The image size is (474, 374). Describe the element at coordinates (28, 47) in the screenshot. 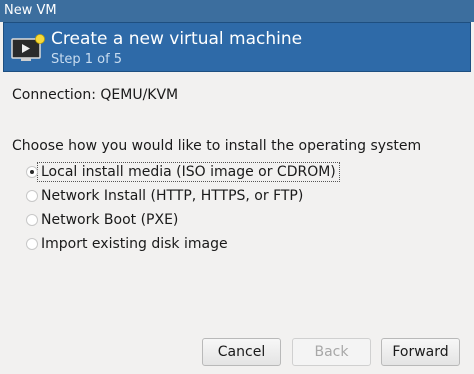

I see `monitor-new-icon` at that location.